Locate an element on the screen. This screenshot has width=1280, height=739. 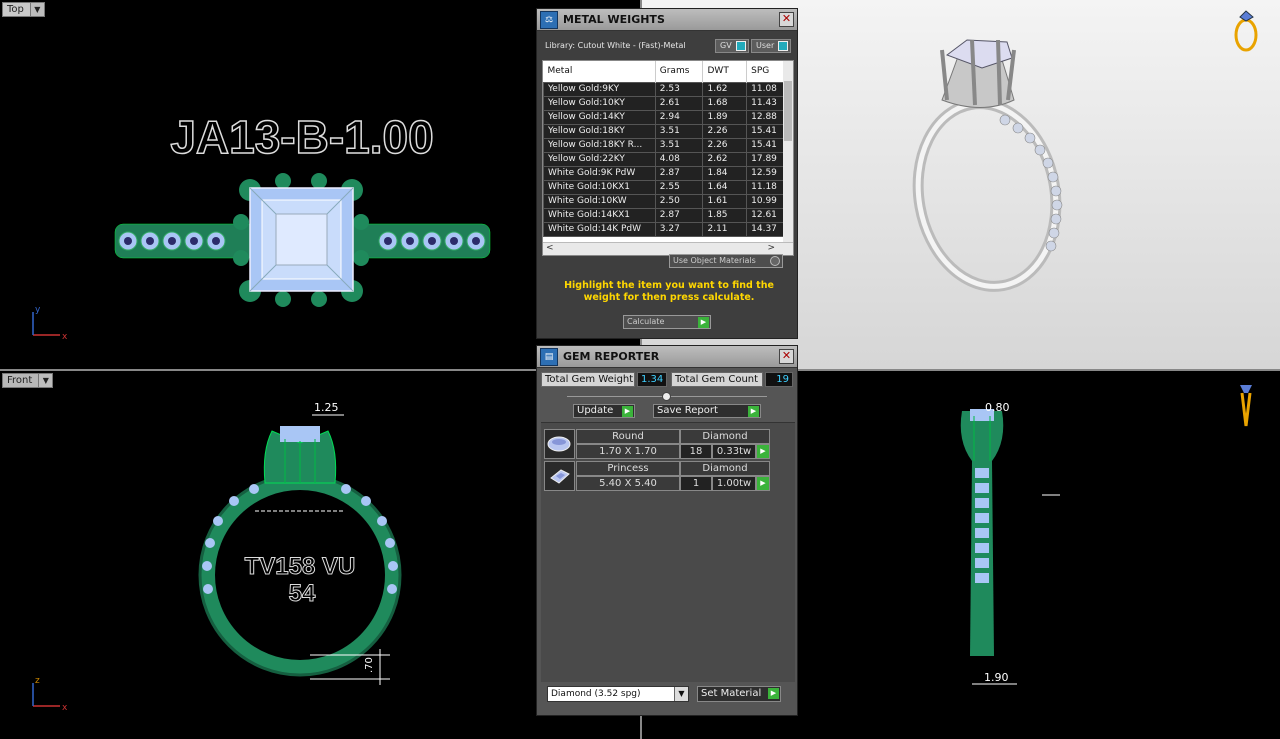
table-cell: 11.43 is located at coordinates (766, 103).